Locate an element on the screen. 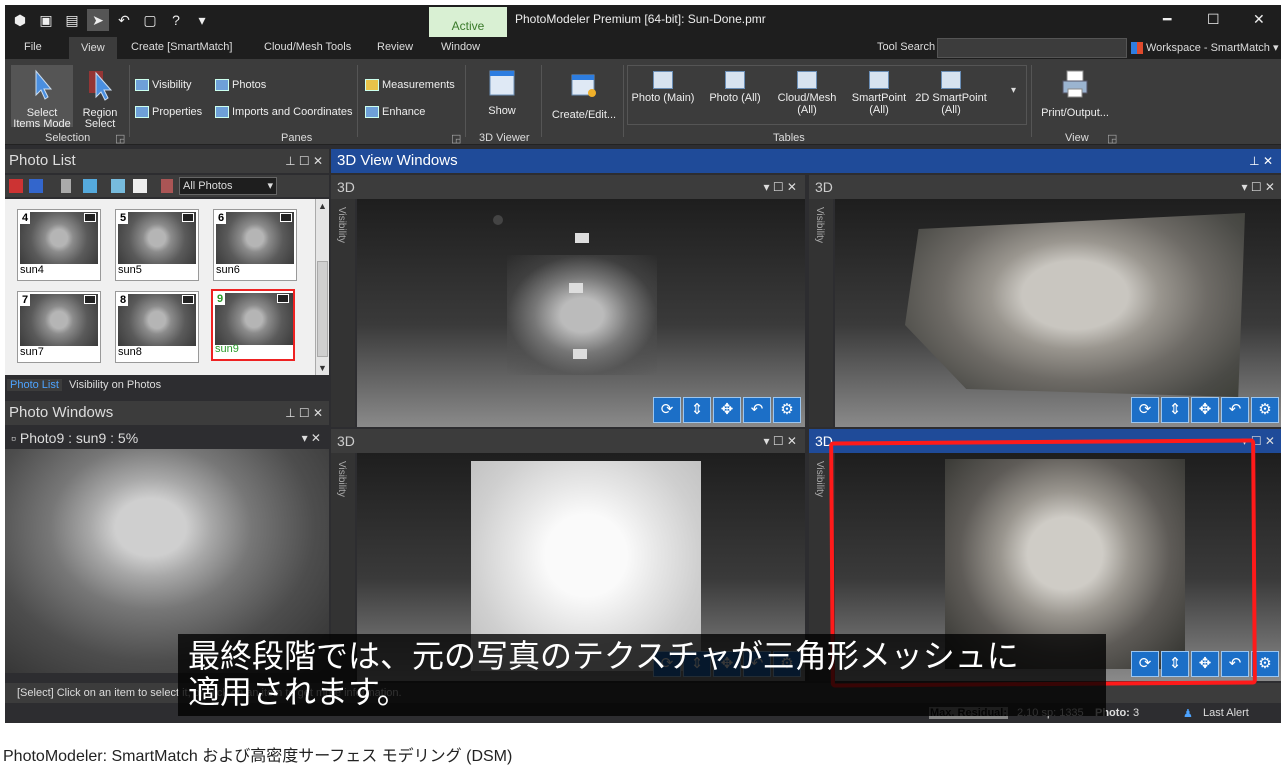 The height and width of the screenshot is (770, 1286). window-controls-icon: ▾ ✕ is located at coordinates (311, 438).